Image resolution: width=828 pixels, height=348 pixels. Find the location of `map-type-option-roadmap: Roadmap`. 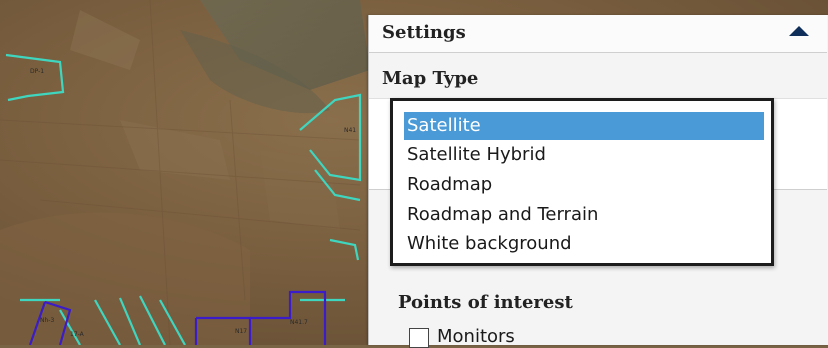

map-type-option-roadmap: Roadmap is located at coordinates (584, 185).